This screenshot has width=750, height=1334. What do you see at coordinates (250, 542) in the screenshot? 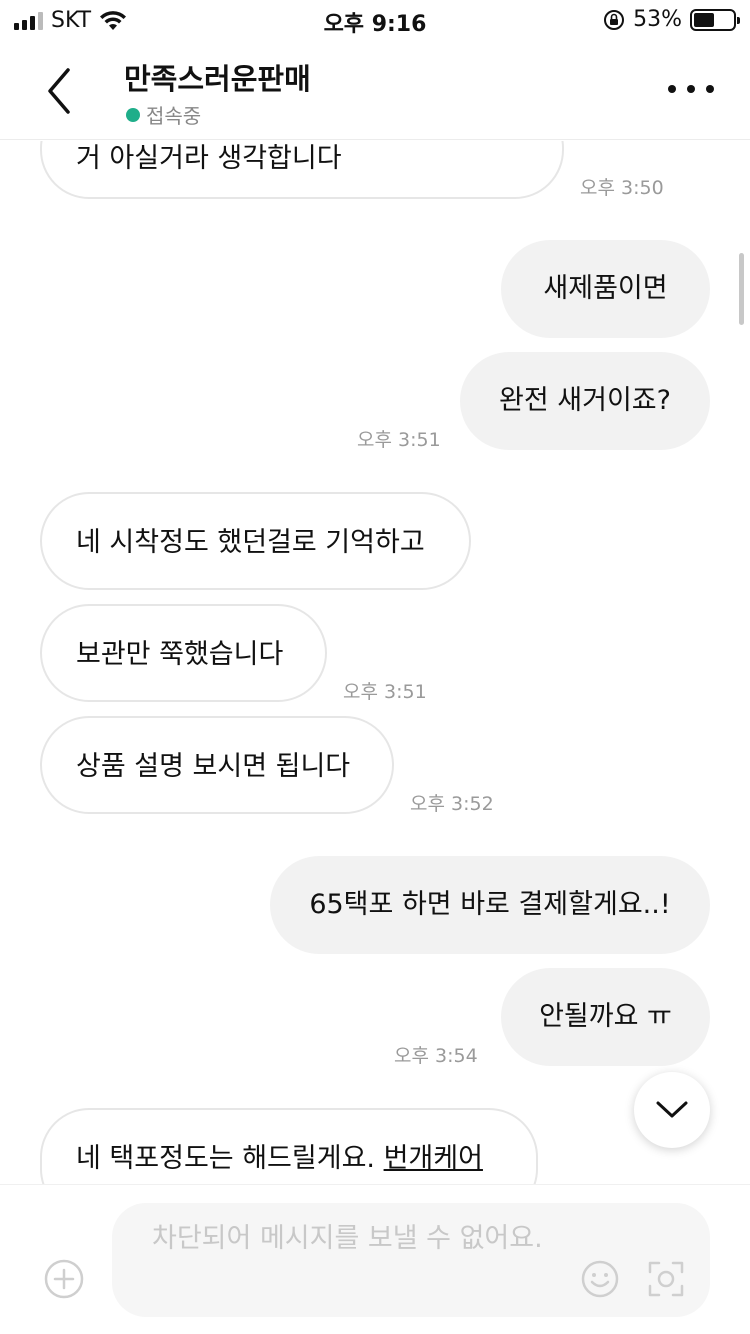
I see `message-text: 네 시착정도 했던걸로 기억하고` at bounding box center [250, 542].